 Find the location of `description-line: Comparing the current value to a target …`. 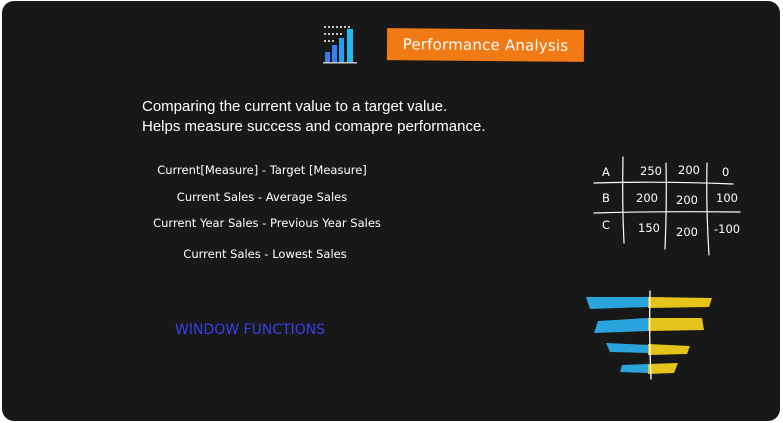

description-line: Comparing the current value to a target … is located at coordinates (295, 106).